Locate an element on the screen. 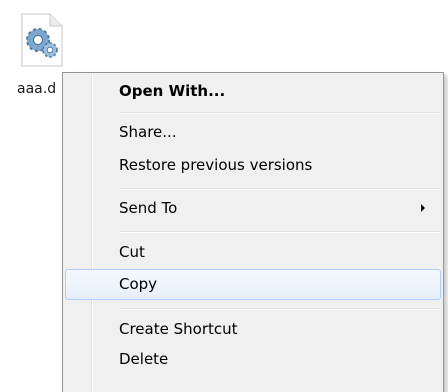 Image resolution: width=448 pixels, height=392 pixels. settings-file-graphic is located at coordinates (42, 40).